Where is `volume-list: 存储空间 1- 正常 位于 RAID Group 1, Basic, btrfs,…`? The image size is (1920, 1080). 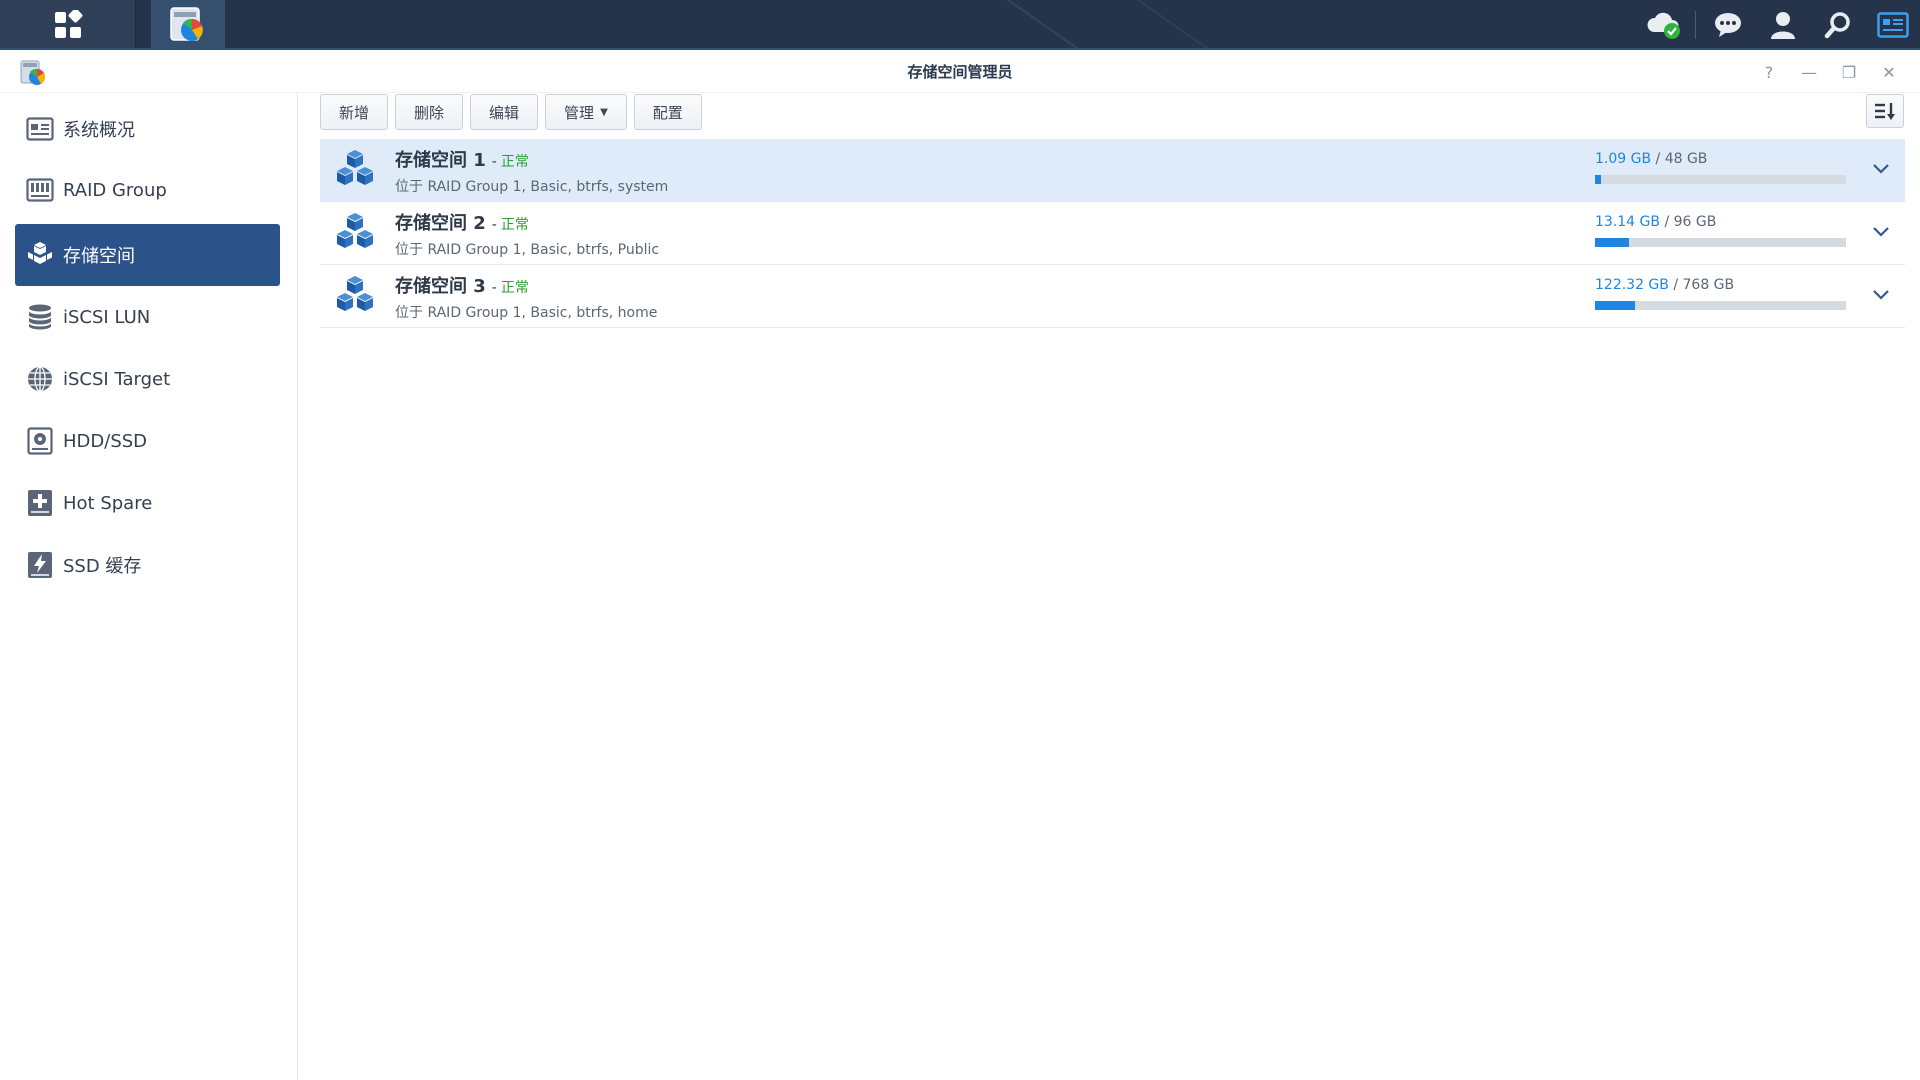
volume-list: 存储空间 1- 正常 位于 RAID Group 1, Basic, btrfs,… is located at coordinates (1112, 233).